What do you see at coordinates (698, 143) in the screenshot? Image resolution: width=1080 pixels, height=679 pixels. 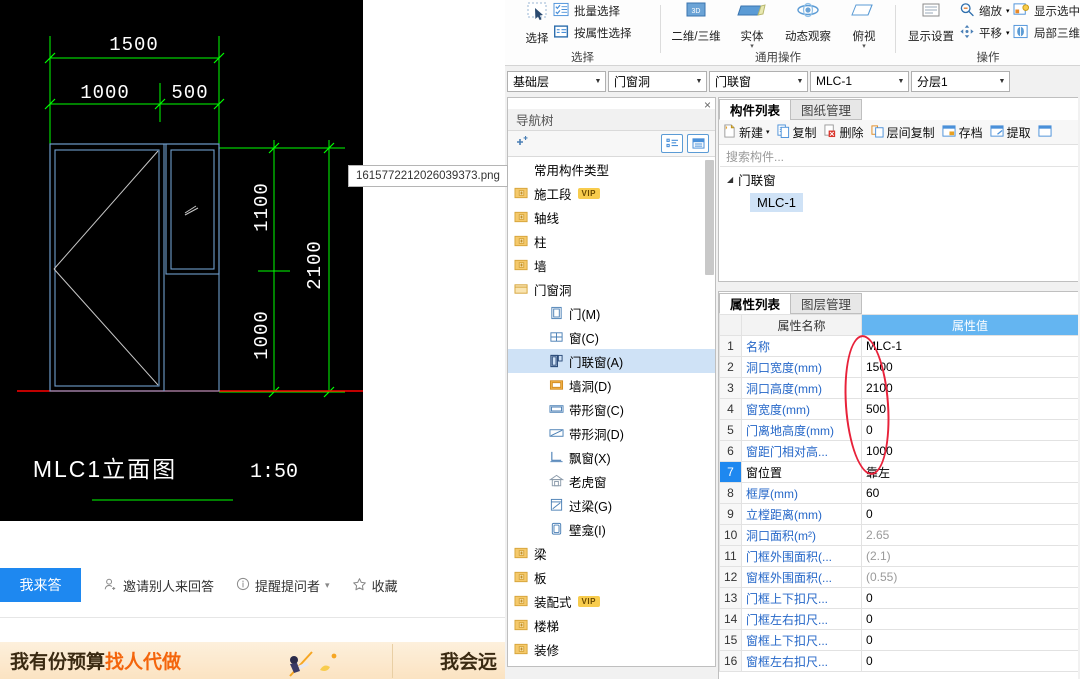 I see `detail-view-icon` at bounding box center [698, 143].